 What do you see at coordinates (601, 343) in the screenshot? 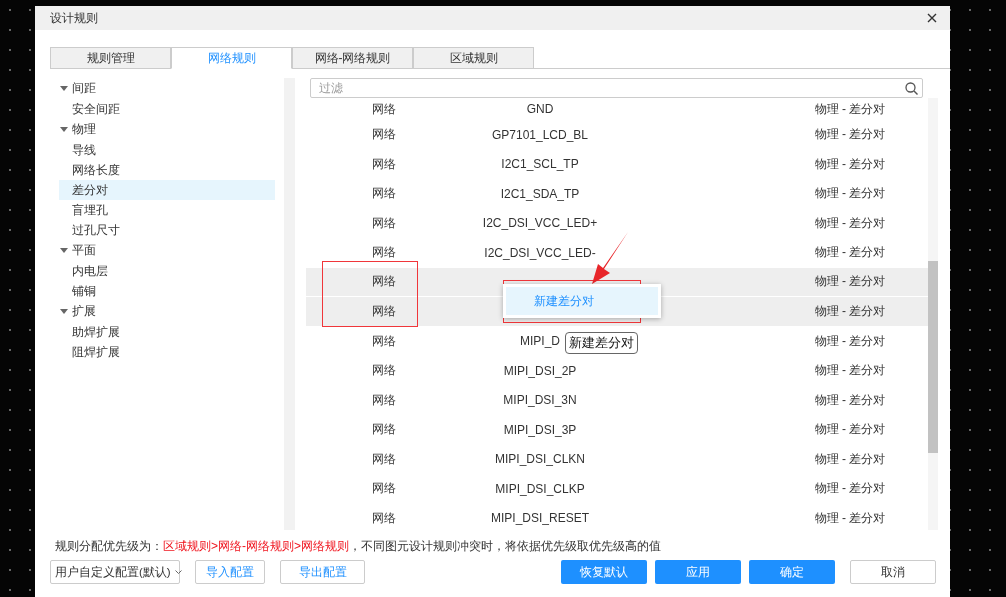
I see `tooltip: 新建差分对` at bounding box center [601, 343].